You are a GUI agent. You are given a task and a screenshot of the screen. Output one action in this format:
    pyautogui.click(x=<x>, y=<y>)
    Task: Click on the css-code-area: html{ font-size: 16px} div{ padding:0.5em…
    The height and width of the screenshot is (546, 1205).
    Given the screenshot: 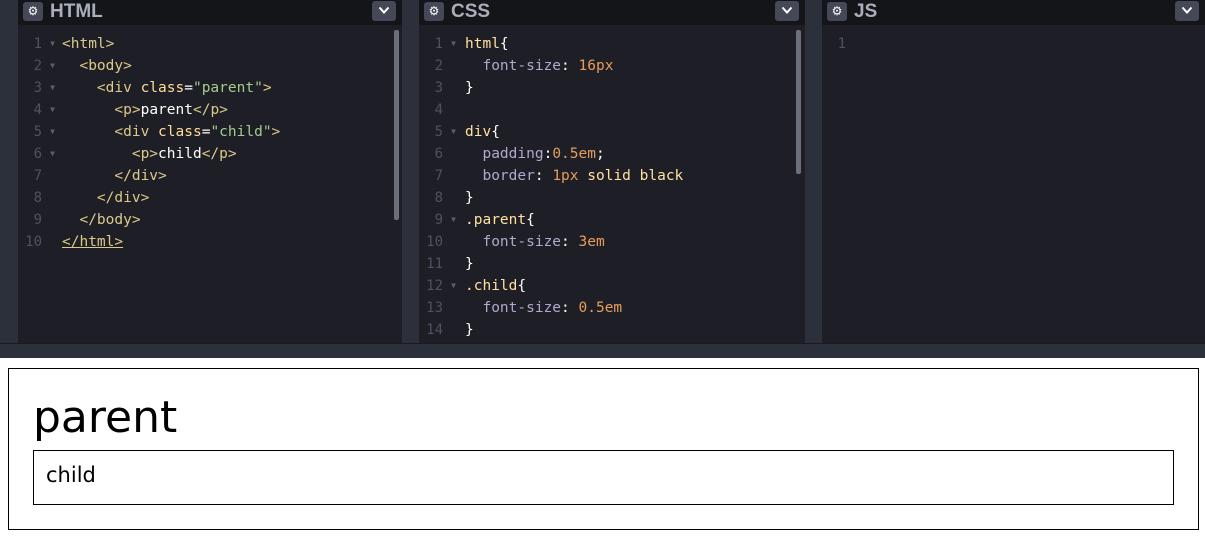 What is the action you would take?
    pyautogui.click(x=574, y=187)
    